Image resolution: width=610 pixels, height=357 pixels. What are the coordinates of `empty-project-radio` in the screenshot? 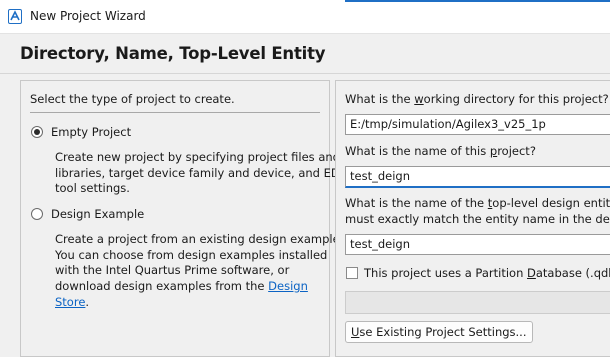 It's located at (37, 132).